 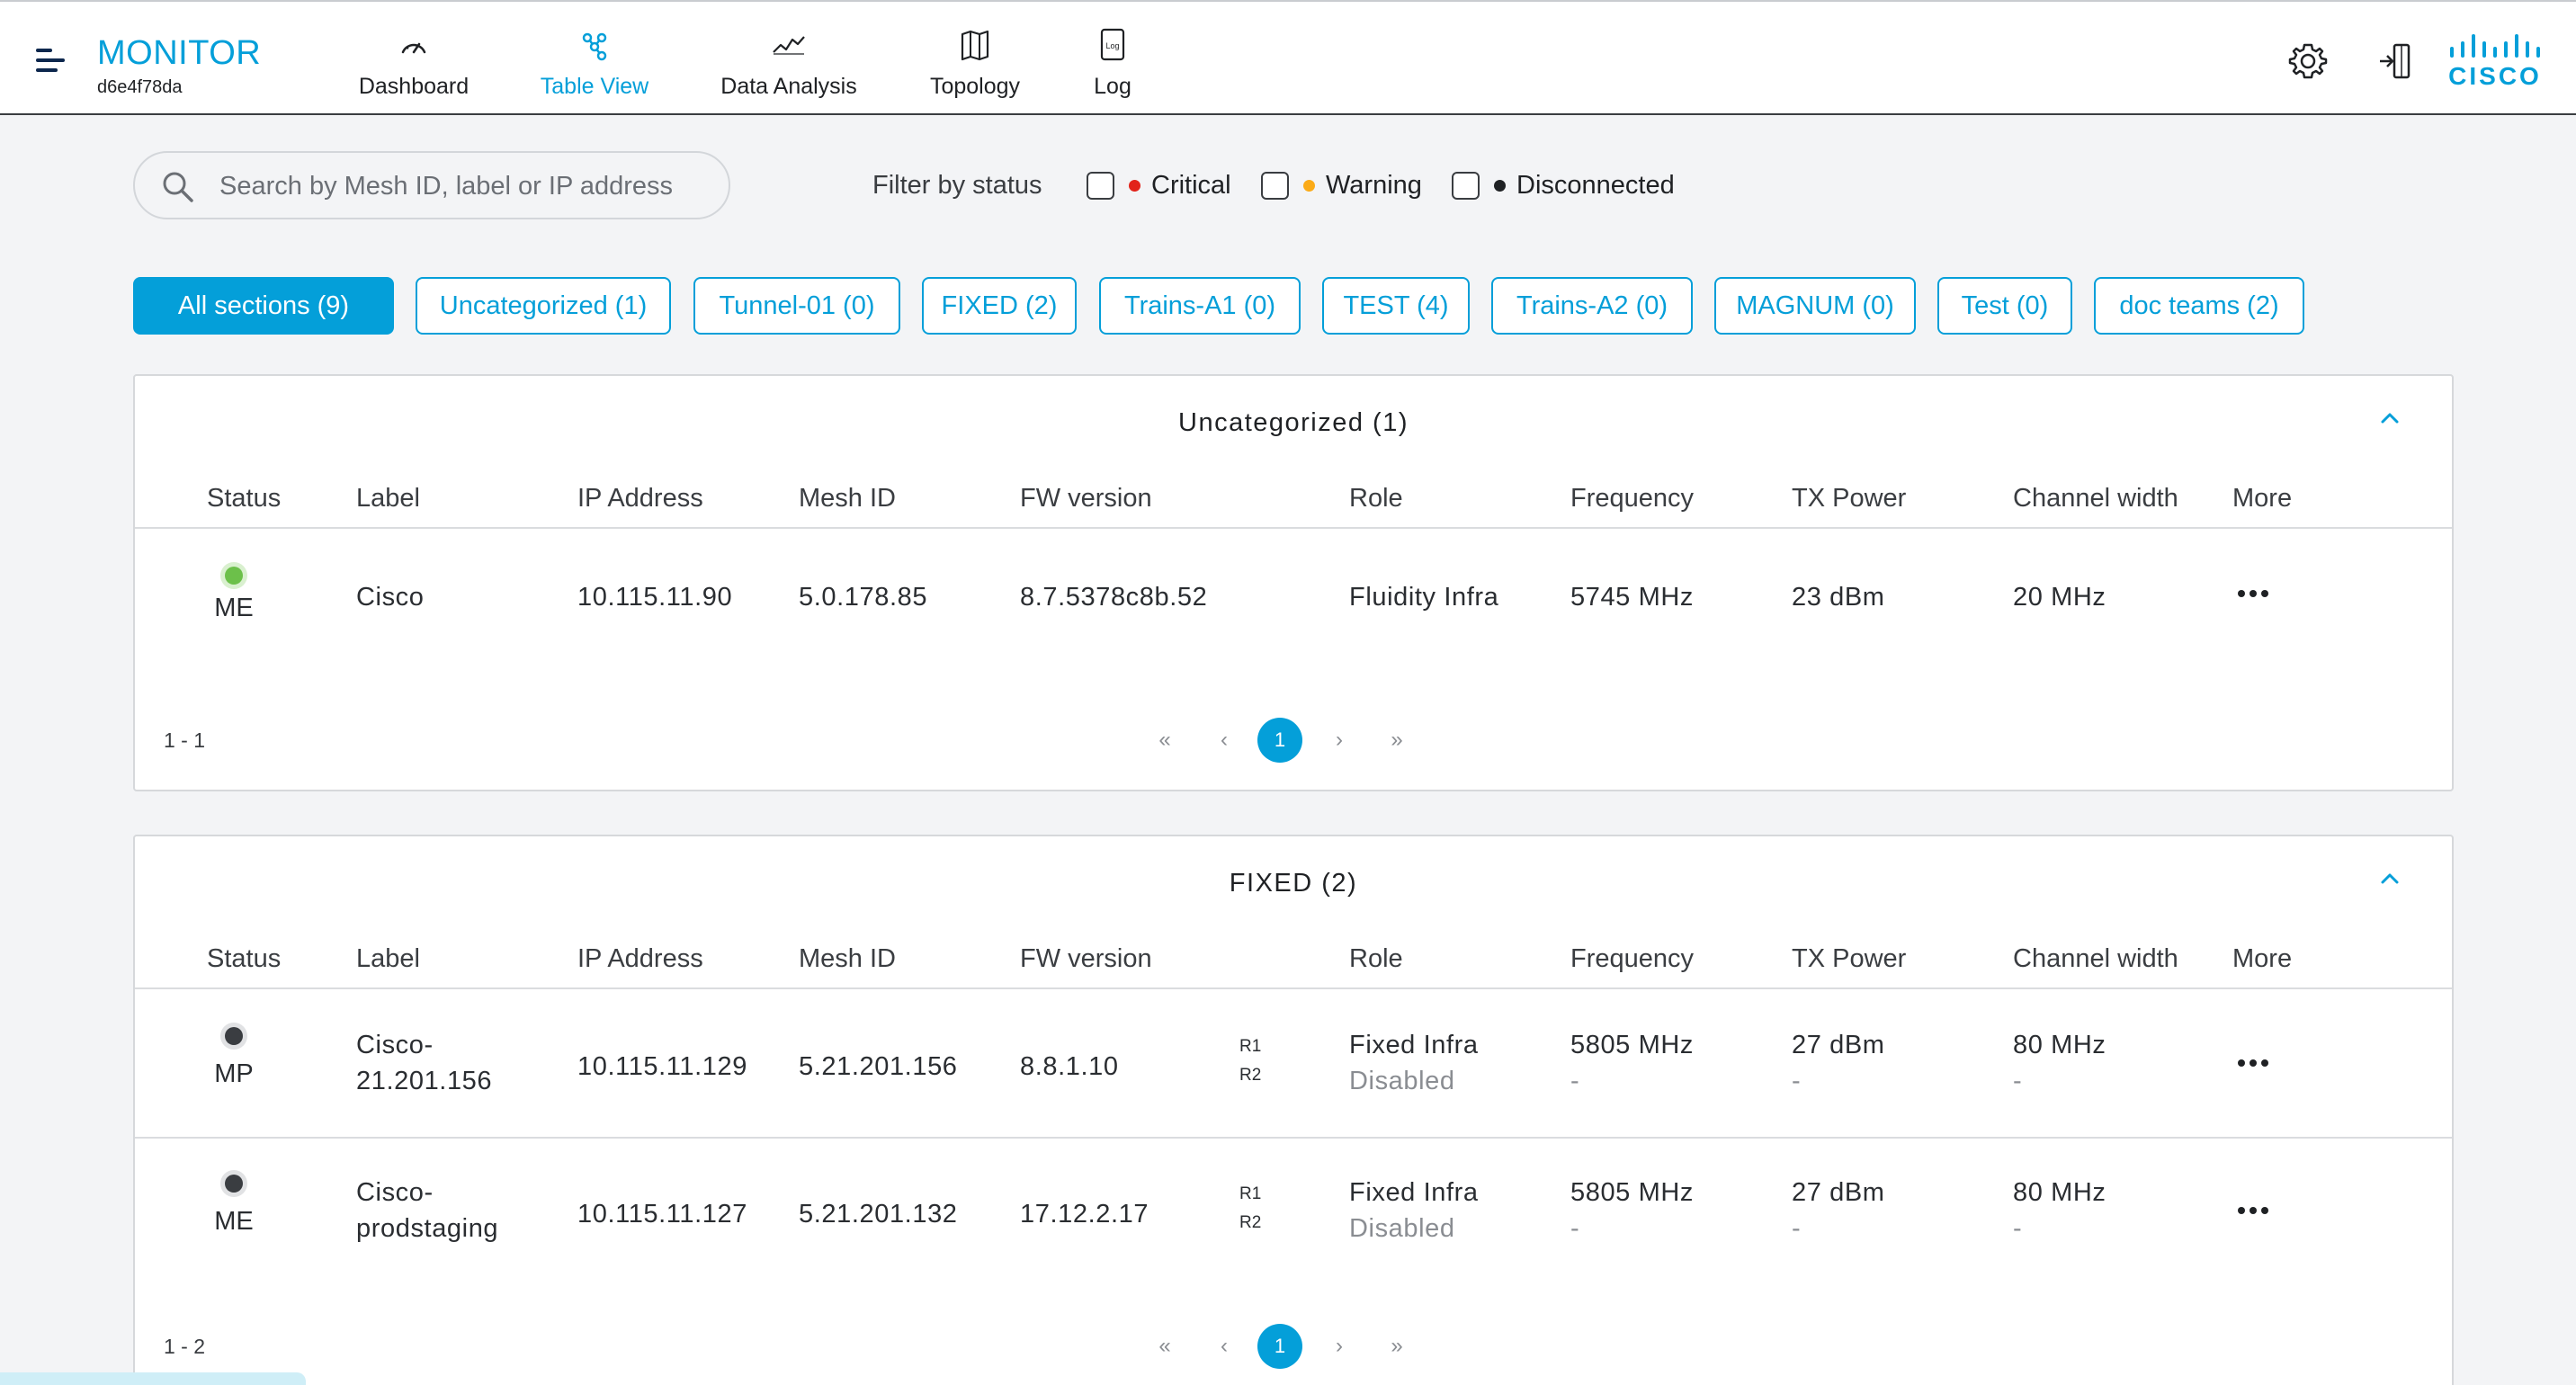 I want to click on nav-label: Dashboard, so click(x=414, y=86).